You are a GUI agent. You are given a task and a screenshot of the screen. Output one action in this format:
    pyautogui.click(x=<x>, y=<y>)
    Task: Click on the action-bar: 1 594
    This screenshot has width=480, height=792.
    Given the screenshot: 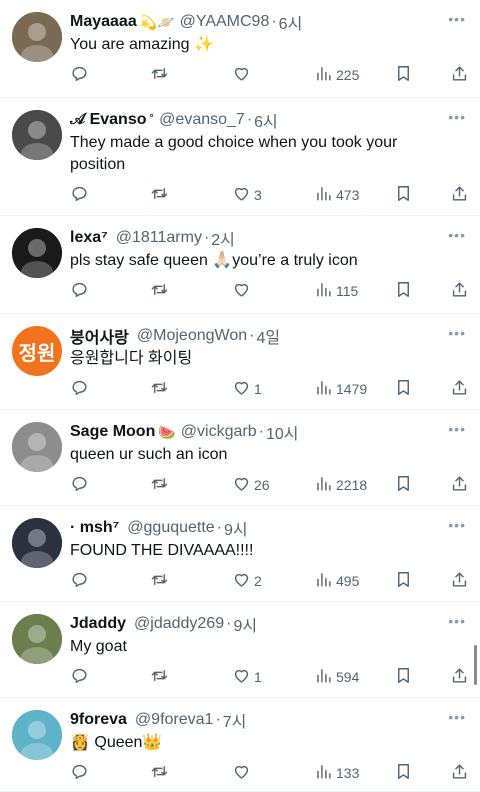 What is the action you would take?
    pyautogui.click(x=271, y=677)
    